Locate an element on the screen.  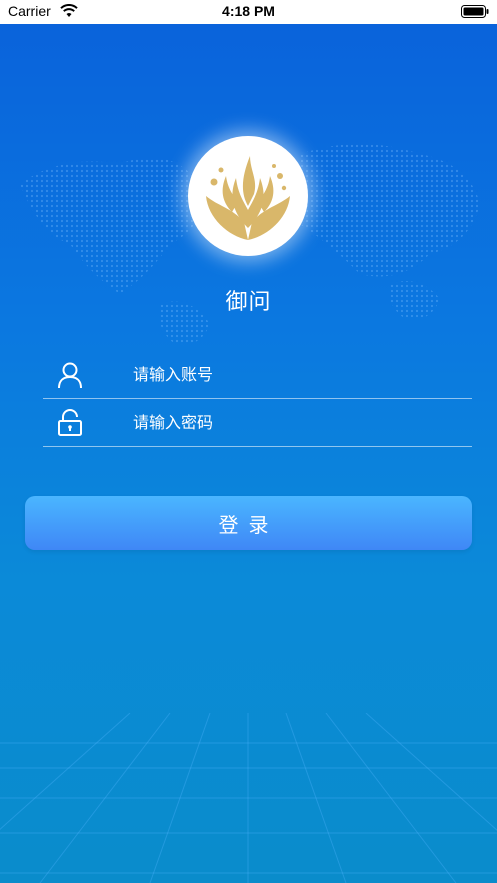
account-field is located at coordinates (257, 375).